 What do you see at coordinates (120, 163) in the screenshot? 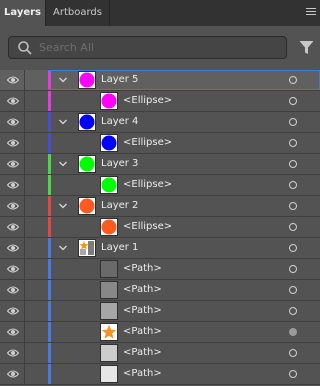
I see `layer-name: Layer 3` at bounding box center [120, 163].